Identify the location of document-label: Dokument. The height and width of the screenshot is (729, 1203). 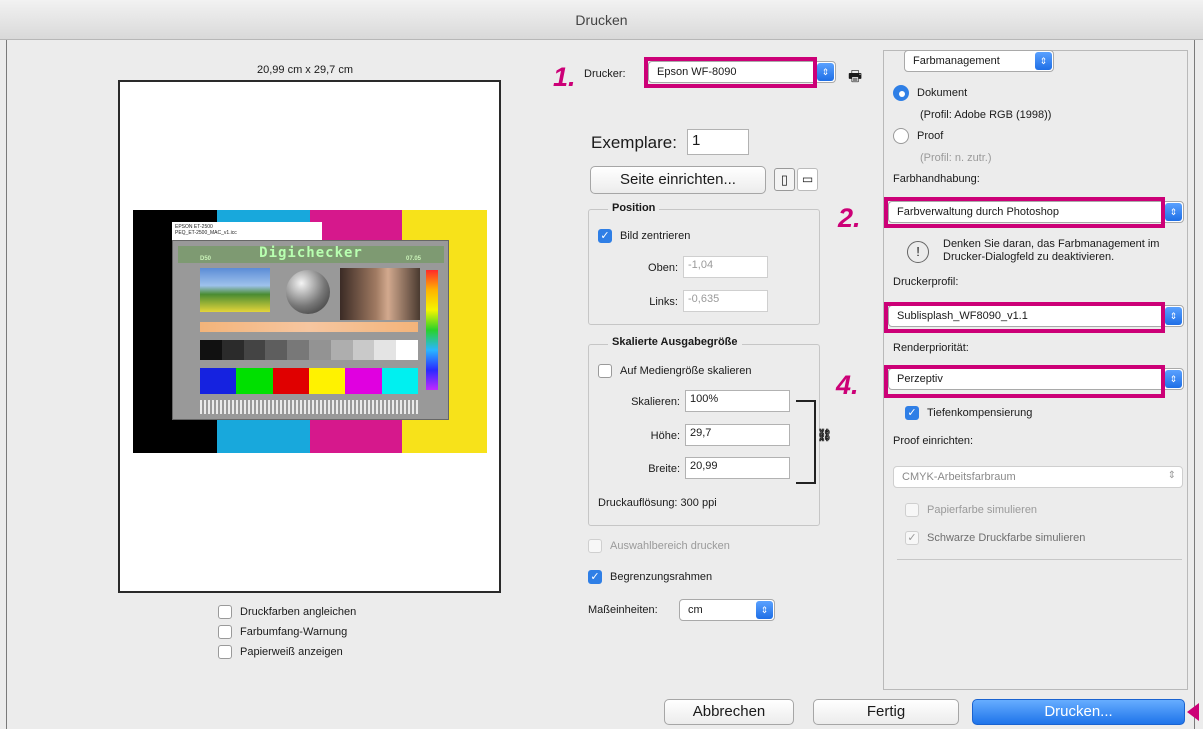
(942, 93).